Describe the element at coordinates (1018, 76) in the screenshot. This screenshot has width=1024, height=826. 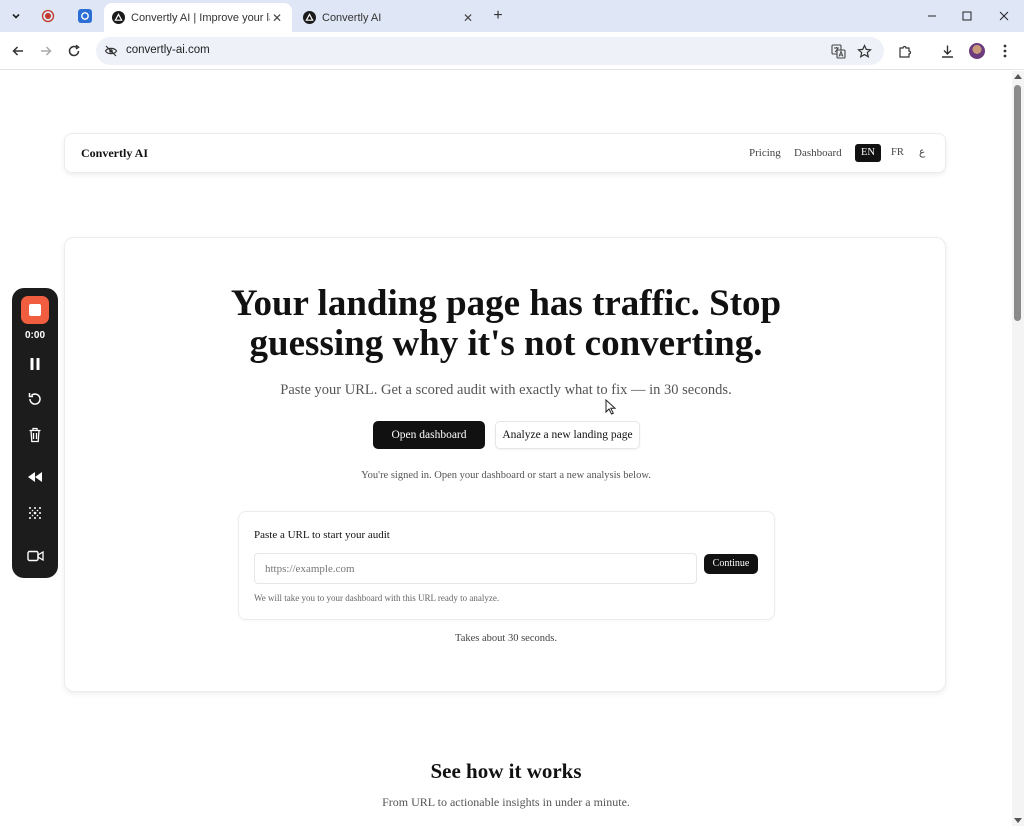
I see `scroll-up-icon` at that location.